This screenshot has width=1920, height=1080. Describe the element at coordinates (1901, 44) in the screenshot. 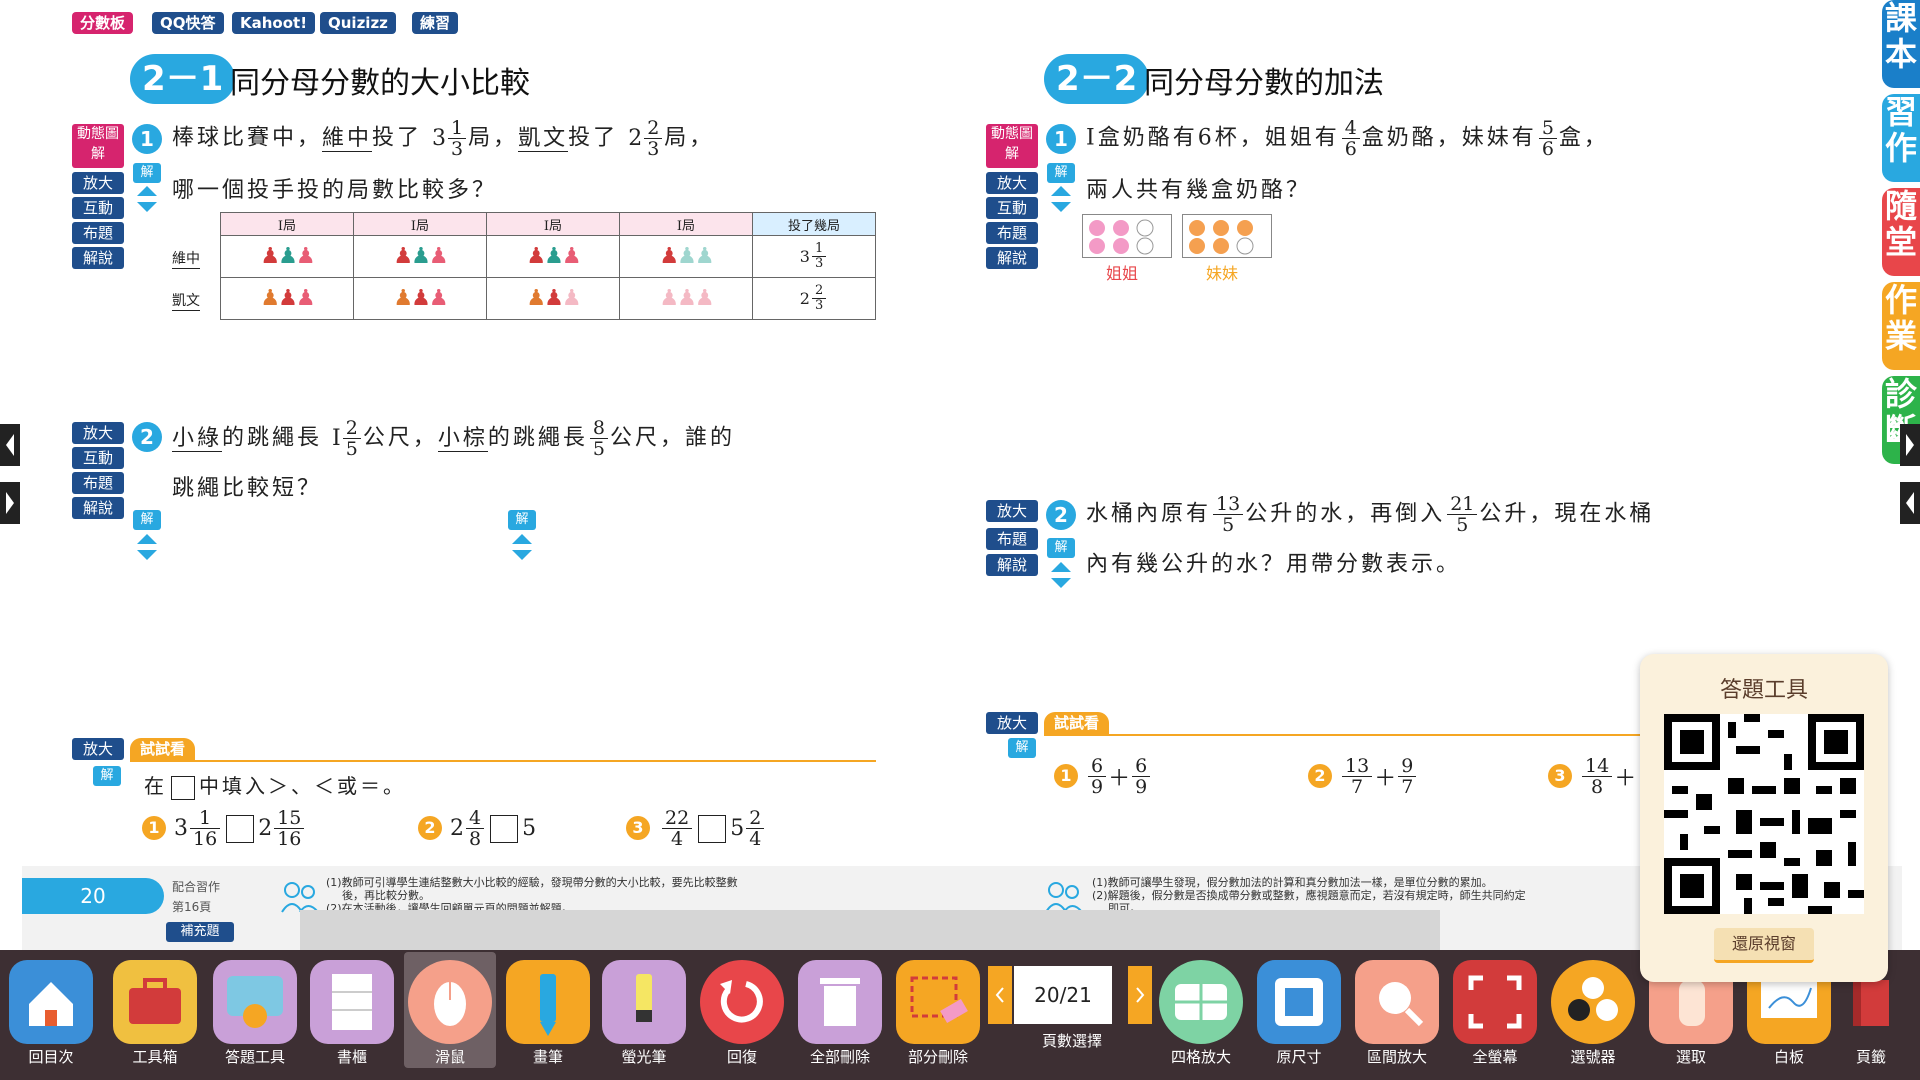

I see `tab-textbook: 課本` at that location.